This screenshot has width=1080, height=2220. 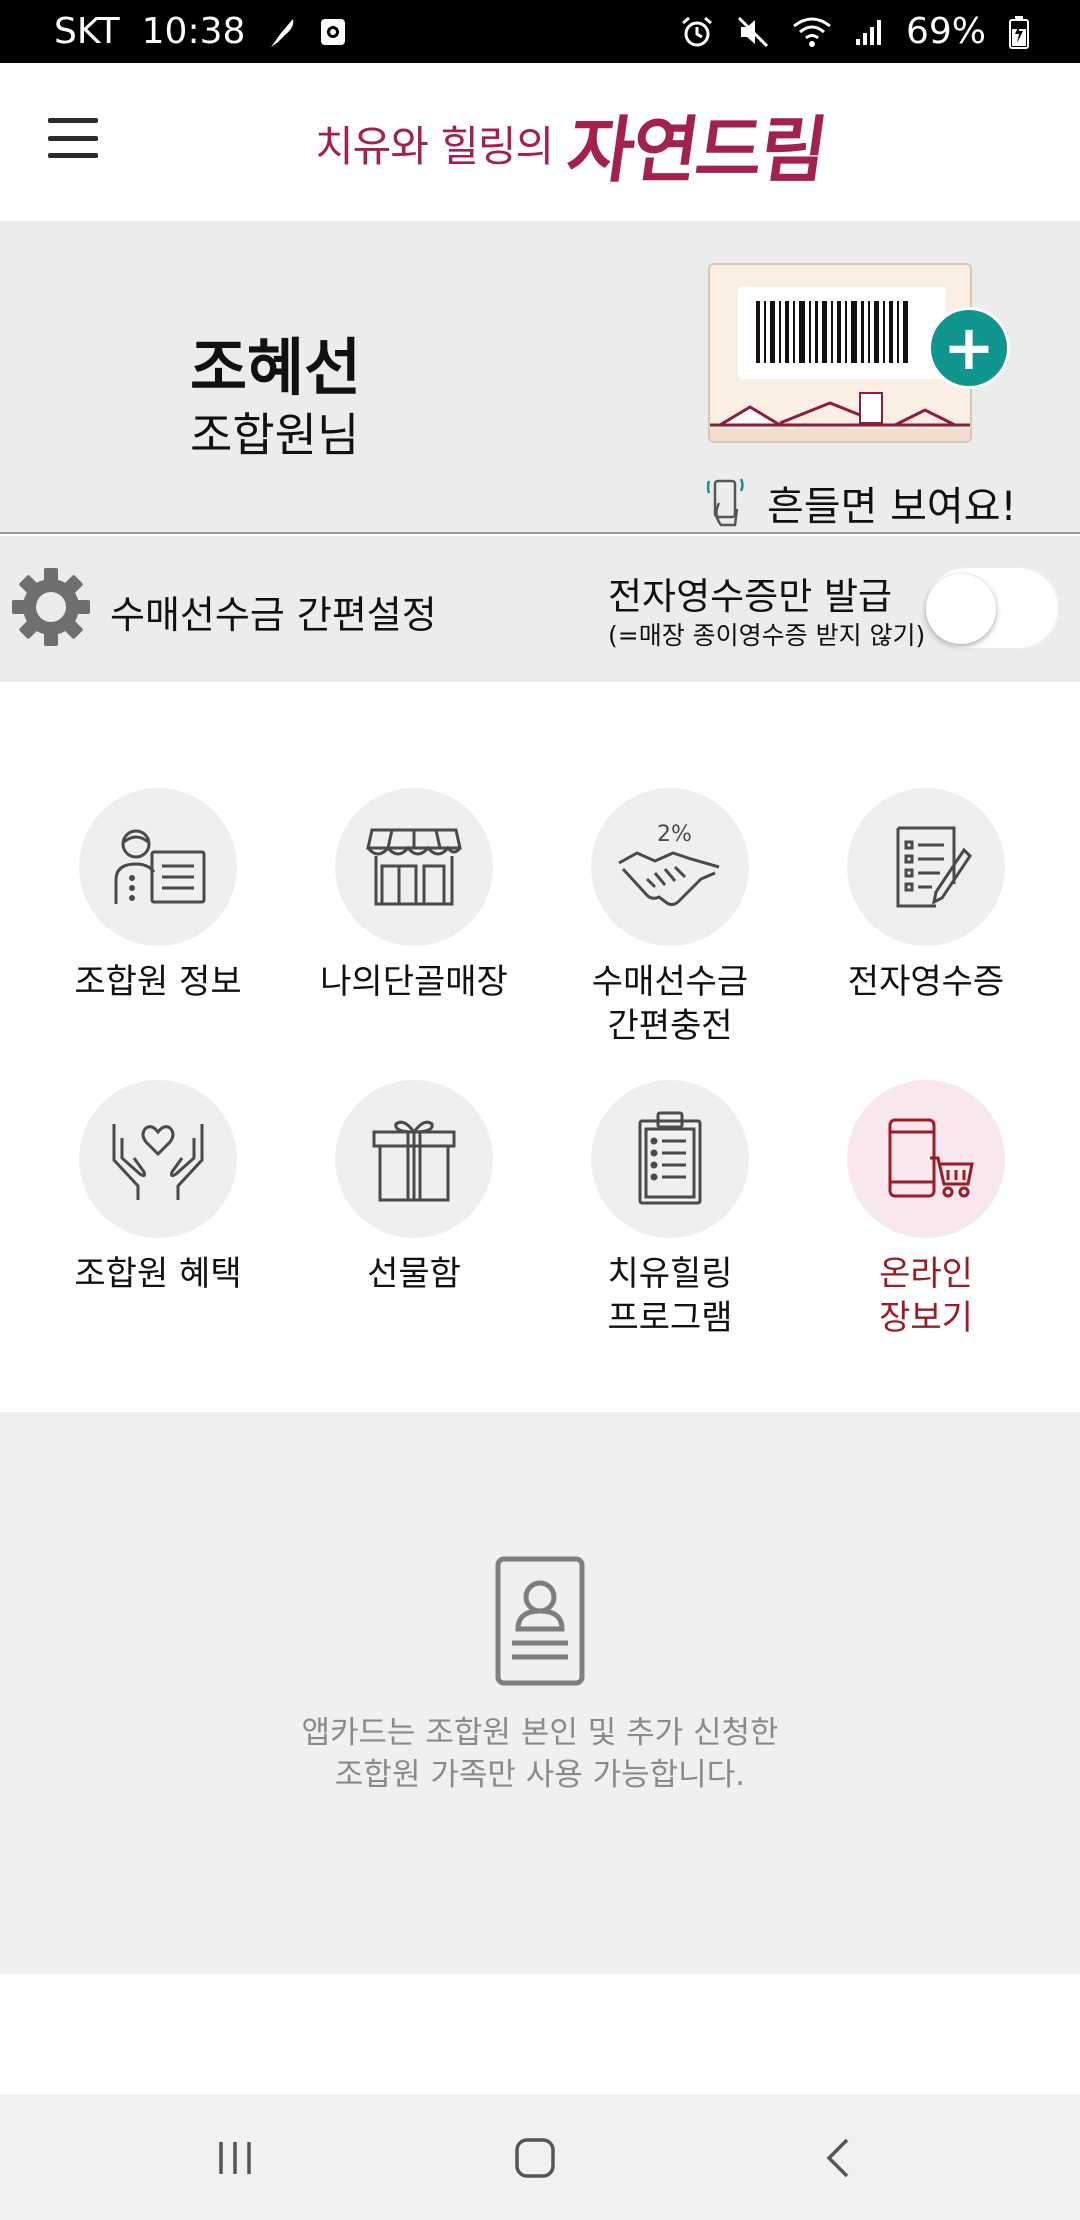 I want to click on menu-member-benefits: 조합원 혜택, so click(x=158, y=1188).